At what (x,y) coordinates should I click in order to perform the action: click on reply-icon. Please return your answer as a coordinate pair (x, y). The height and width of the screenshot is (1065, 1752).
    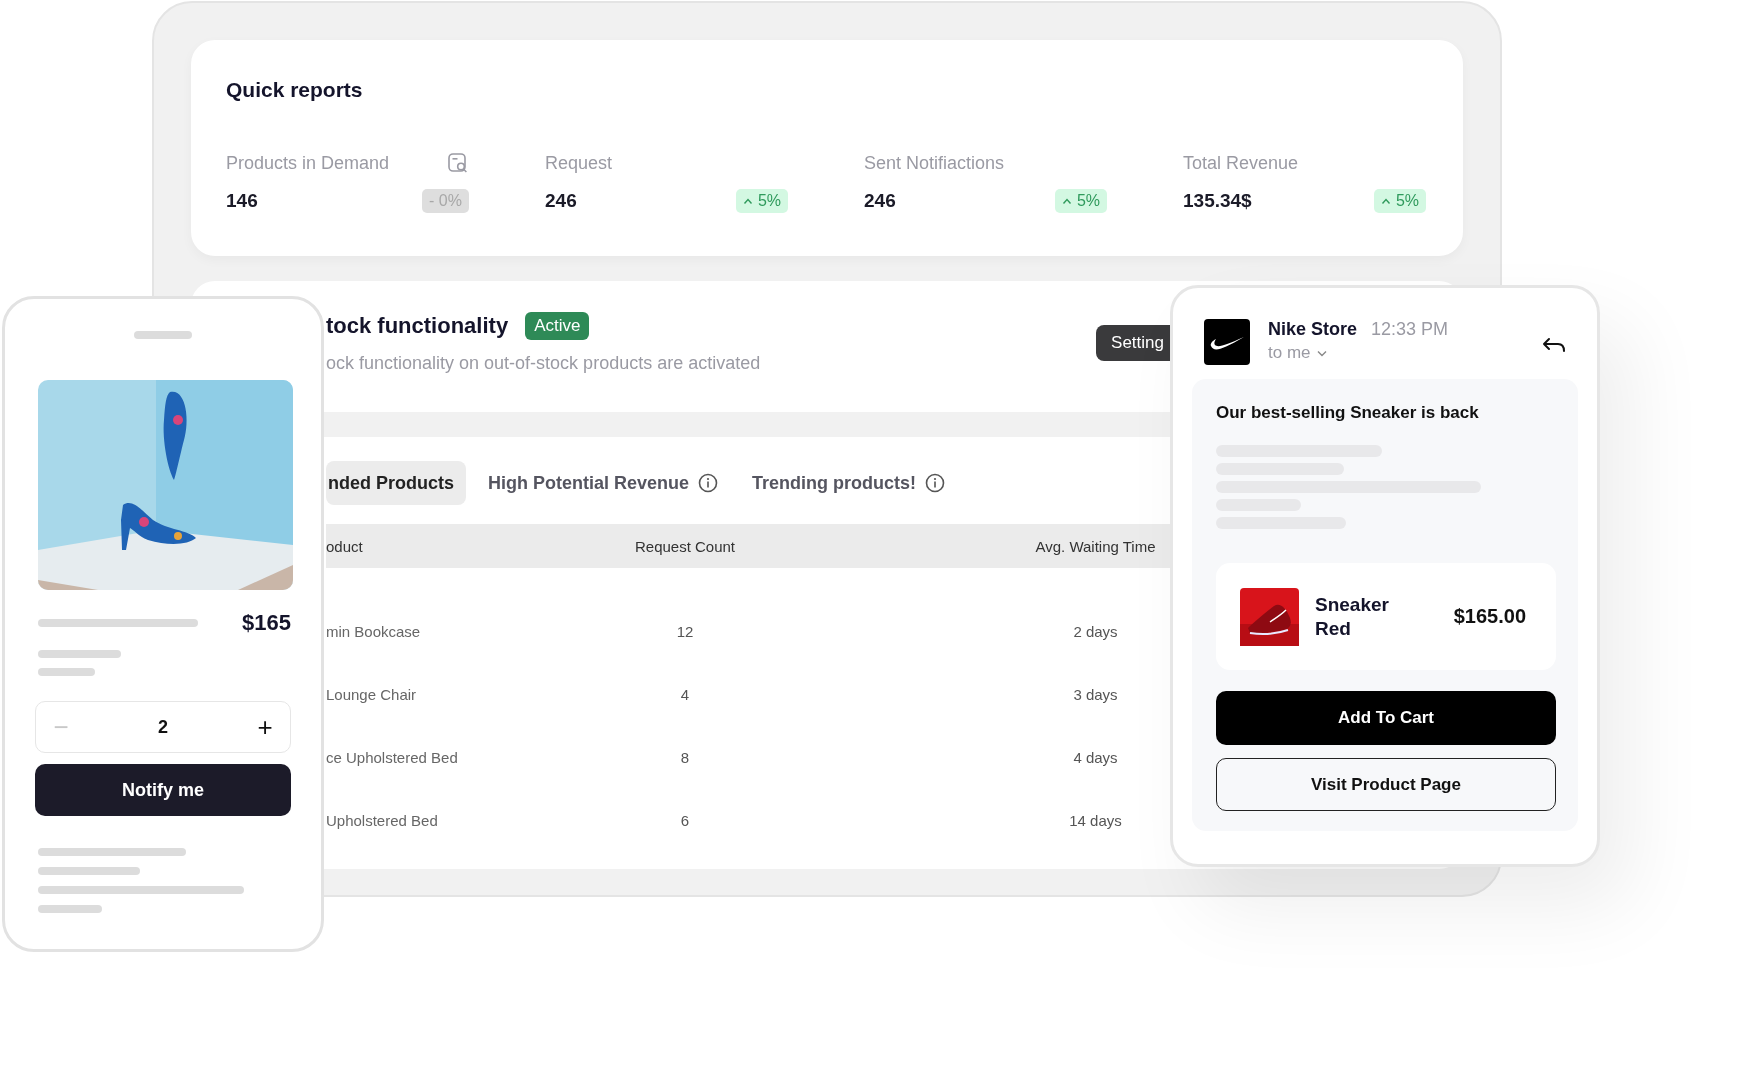
    Looking at the image, I should click on (1554, 346).